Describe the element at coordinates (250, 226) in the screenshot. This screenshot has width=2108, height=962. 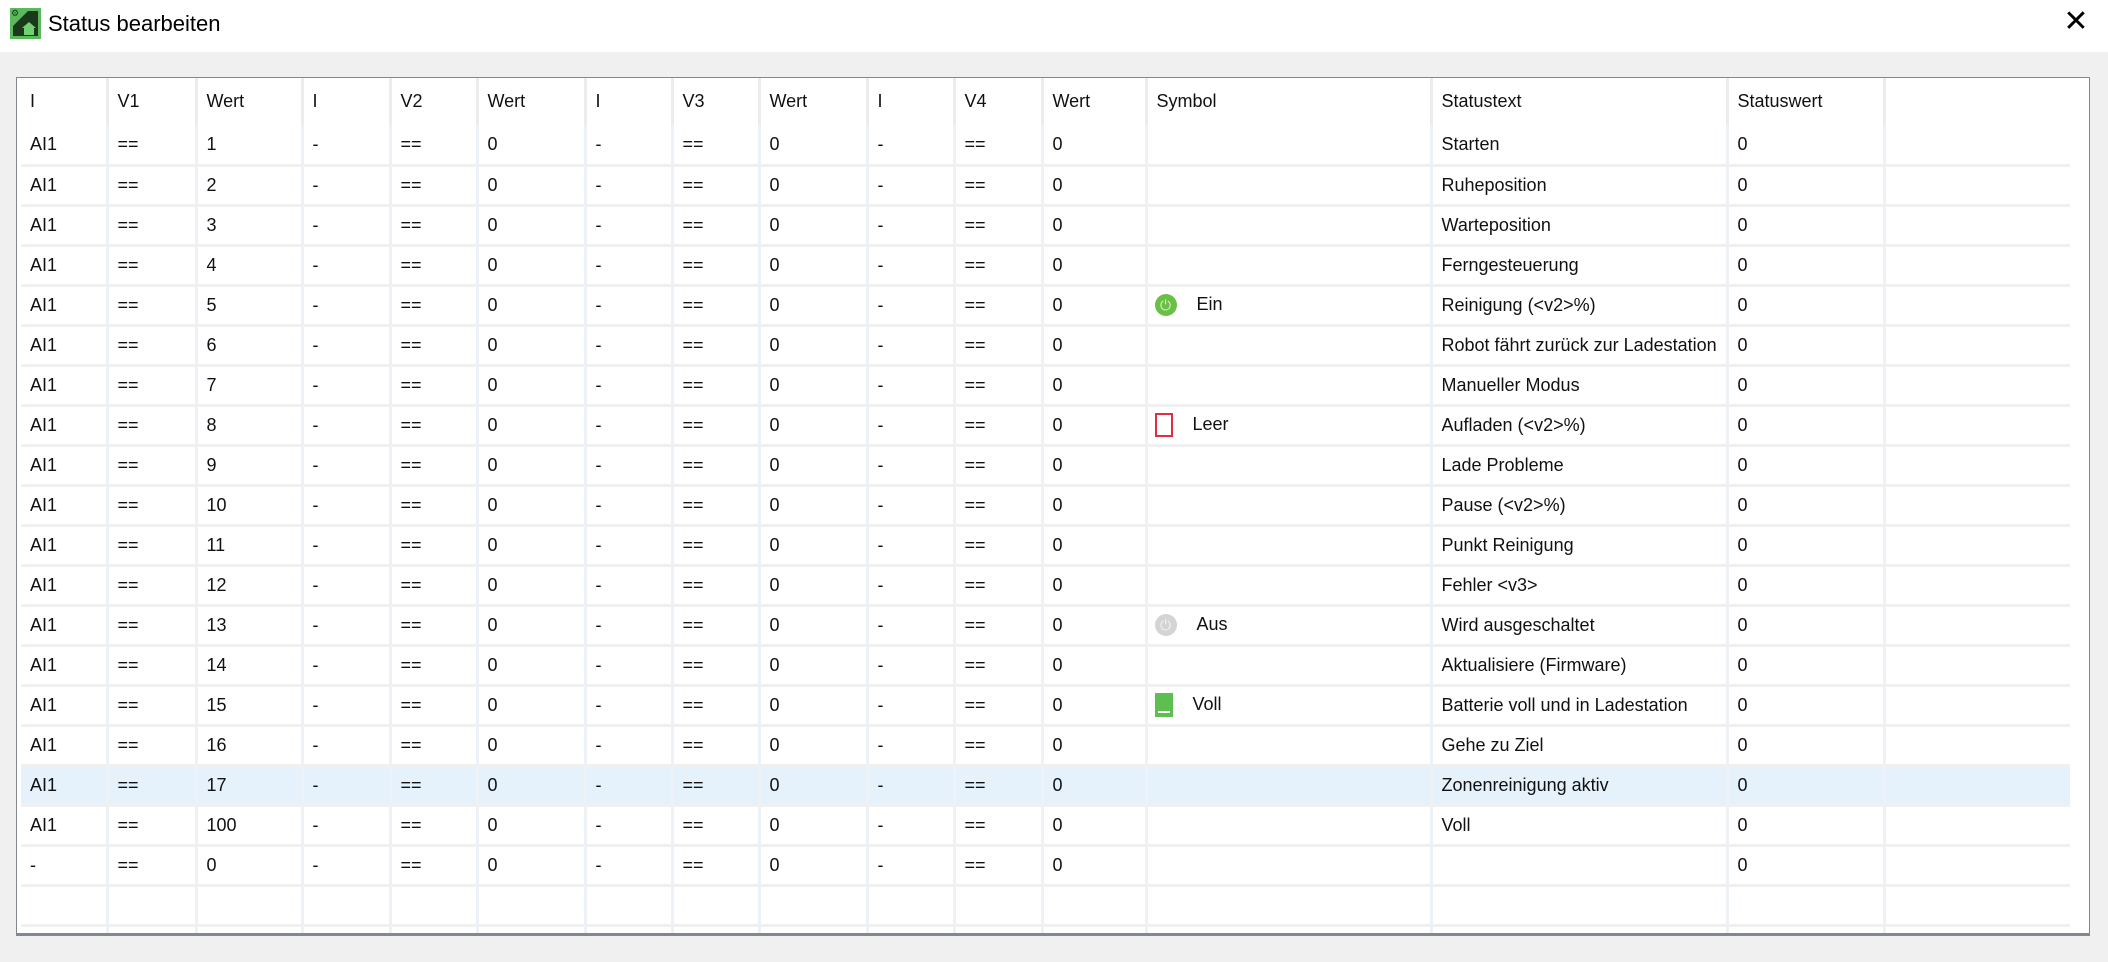
I see `table-cell: 3` at that location.